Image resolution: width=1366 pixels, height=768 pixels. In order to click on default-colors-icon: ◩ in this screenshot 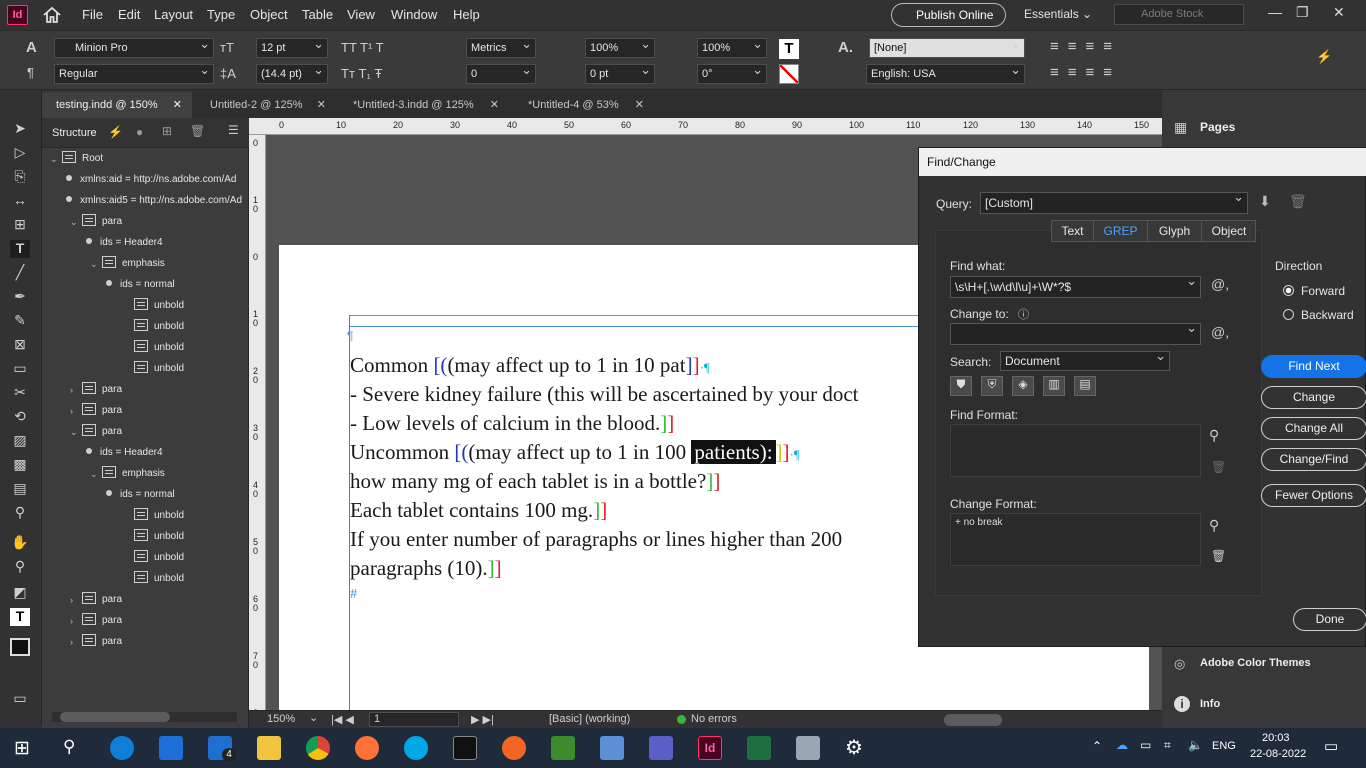, I will do `click(20, 593)`.